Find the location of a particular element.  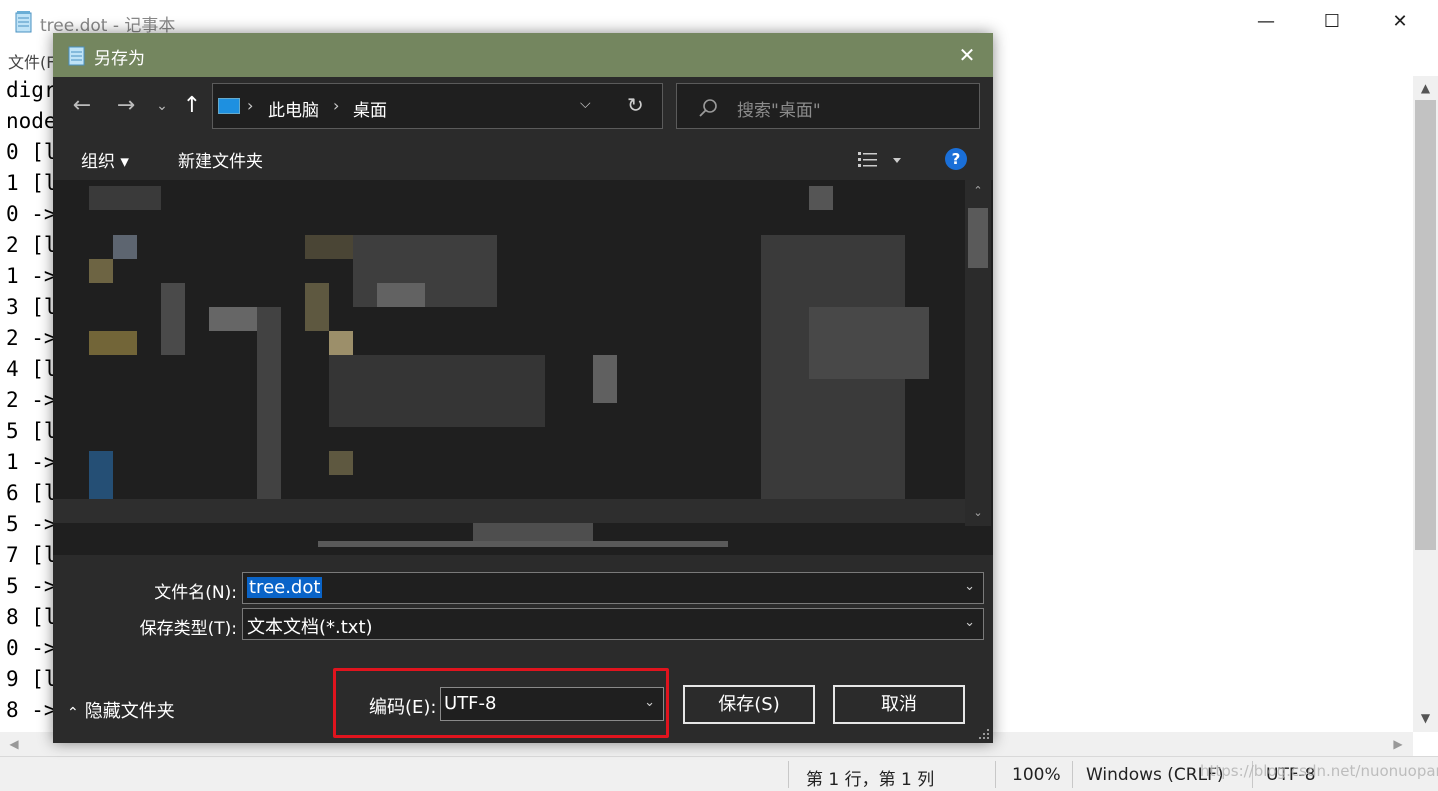

encoding-value: UTF-8 is located at coordinates (470, 703).